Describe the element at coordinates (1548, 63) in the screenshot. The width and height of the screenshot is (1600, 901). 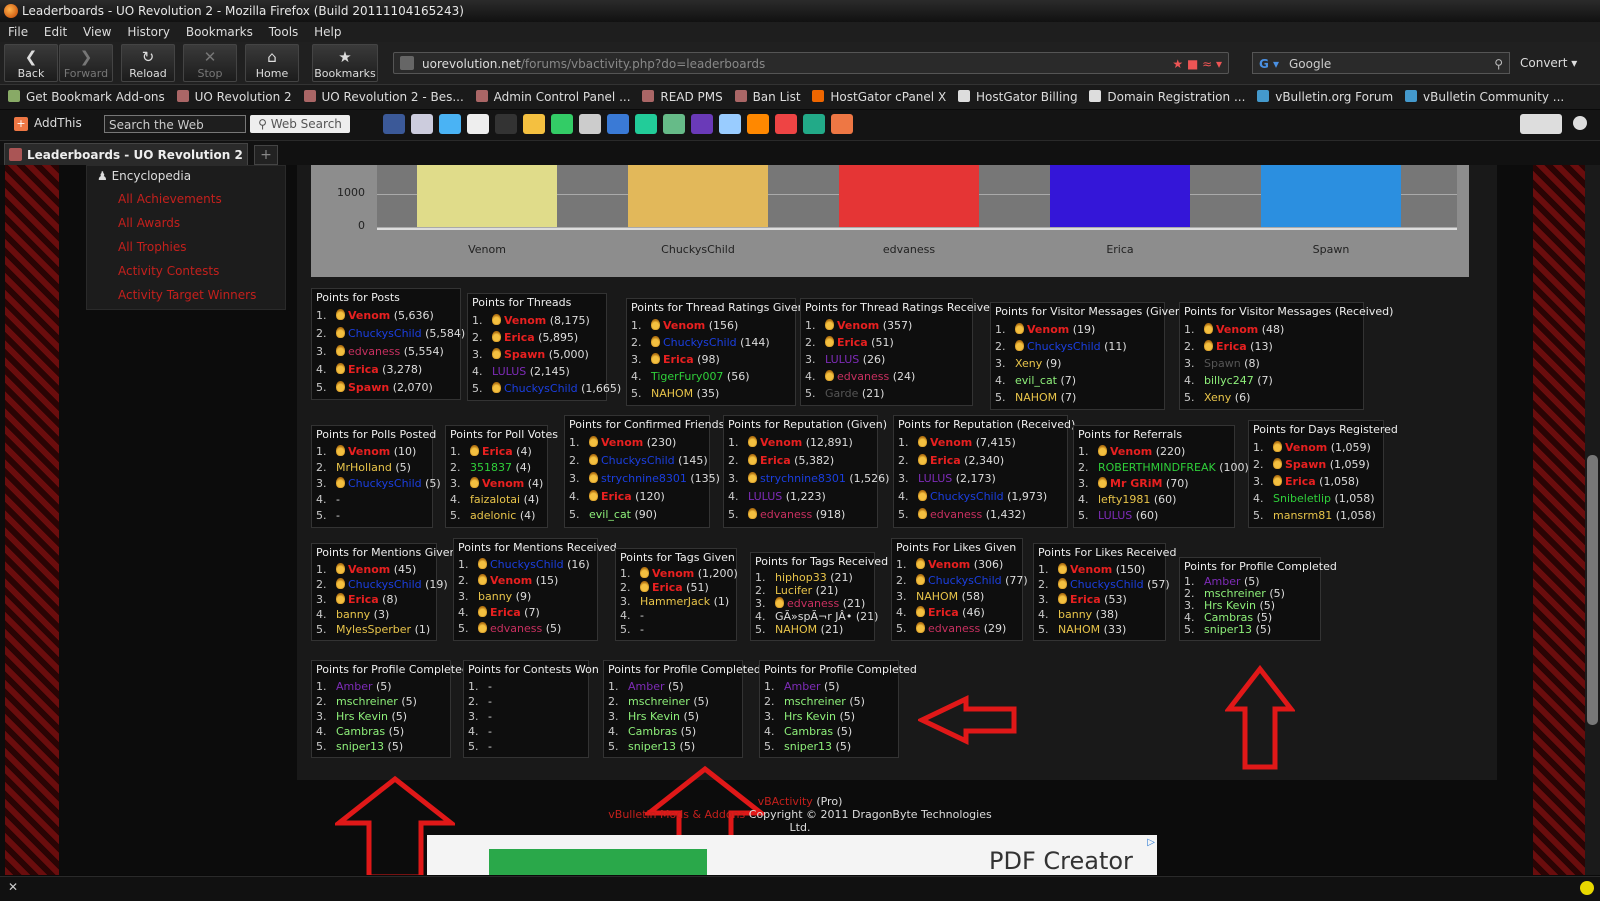
I see `convert-button: Convert ▾` at that location.